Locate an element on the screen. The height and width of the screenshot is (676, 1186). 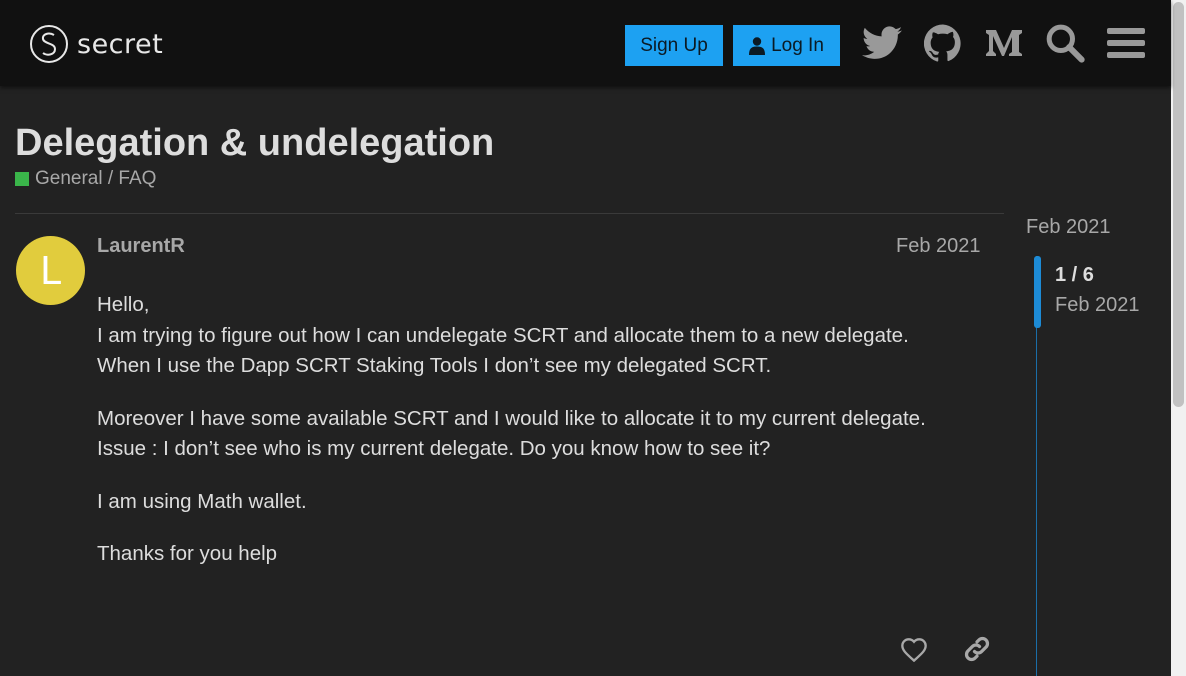
page-scrollbar is located at coordinates (1178, 338).